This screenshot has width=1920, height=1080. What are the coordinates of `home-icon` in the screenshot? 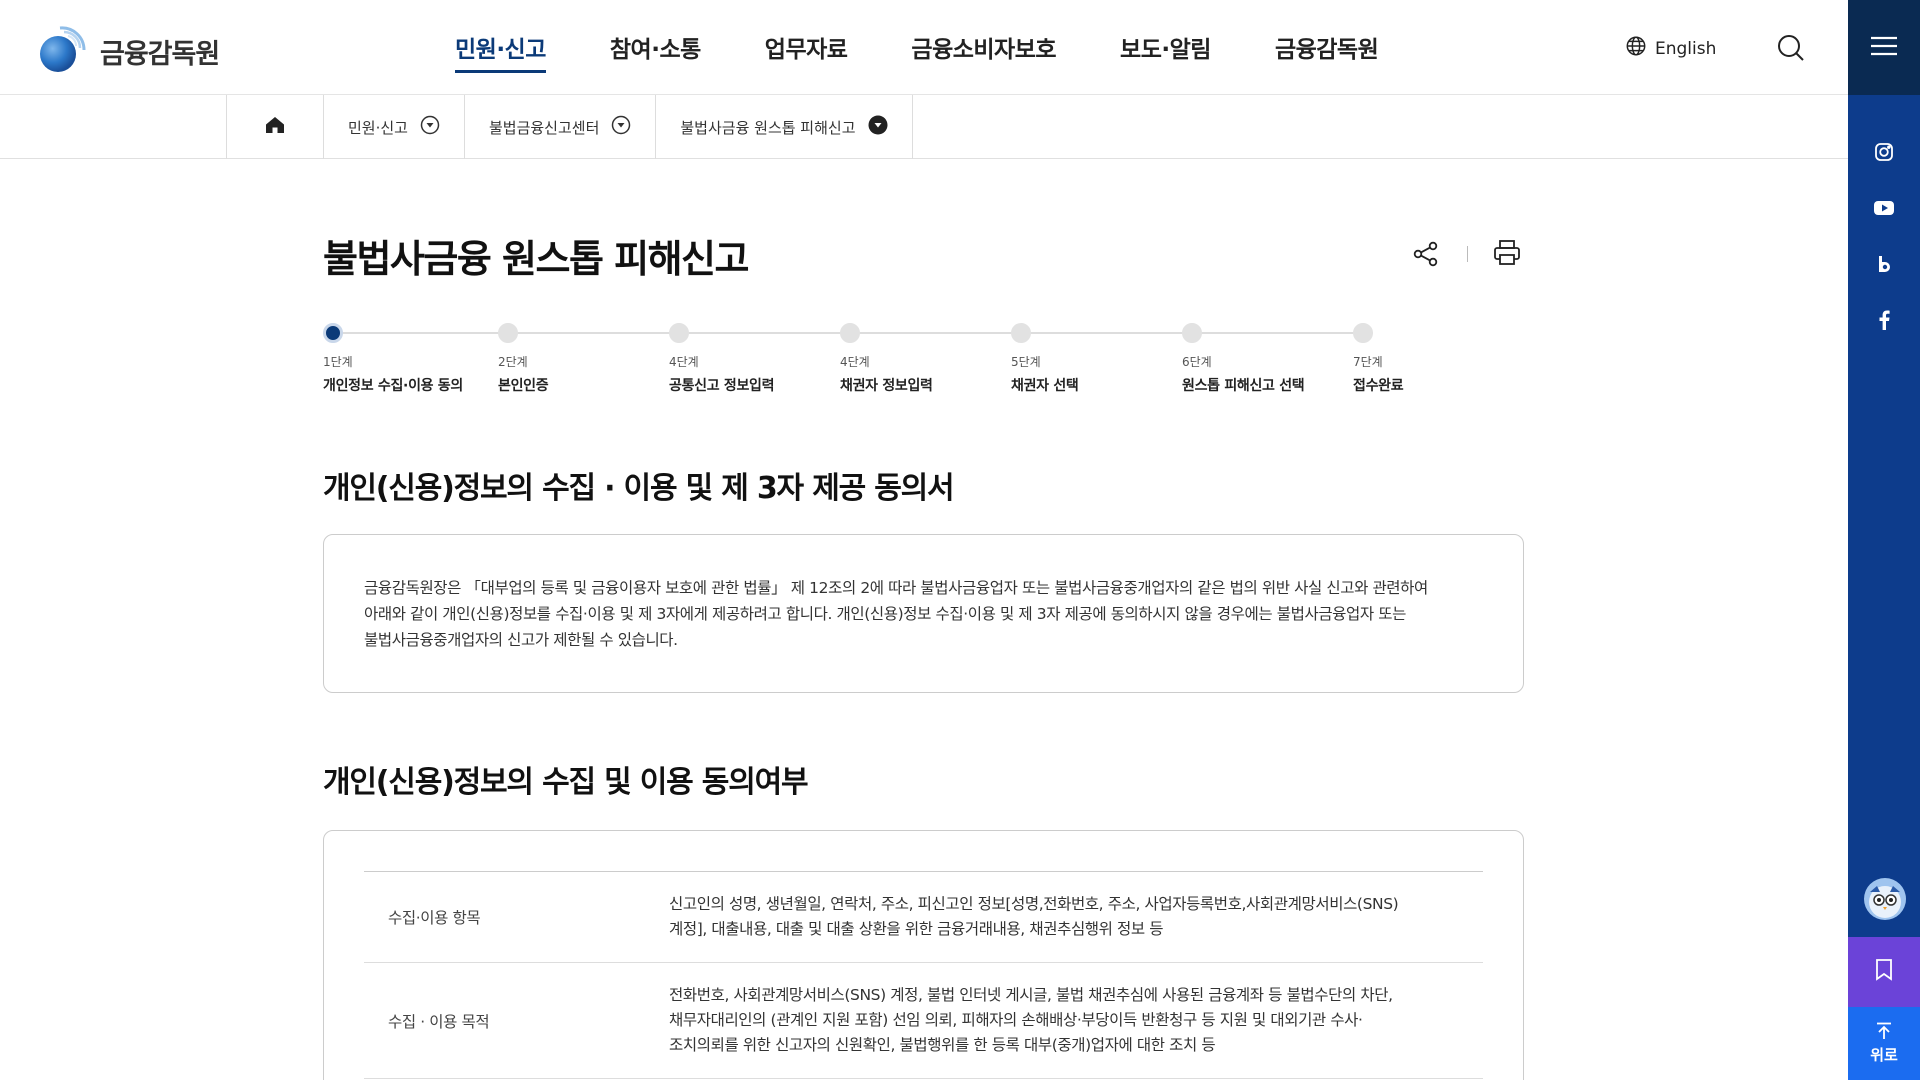 It's located at (275, 127).